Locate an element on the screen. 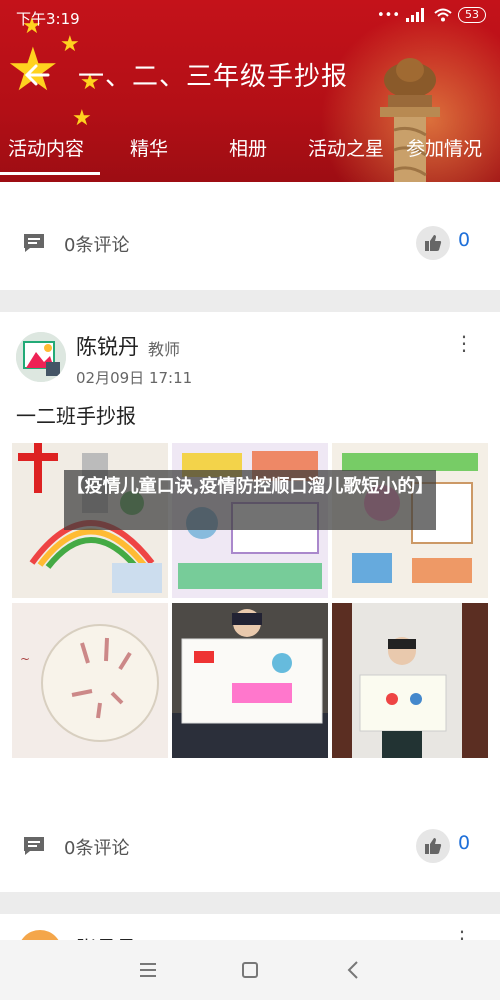 The image size is (500, 1000). menu-icon is located at coordinates (148, 970).